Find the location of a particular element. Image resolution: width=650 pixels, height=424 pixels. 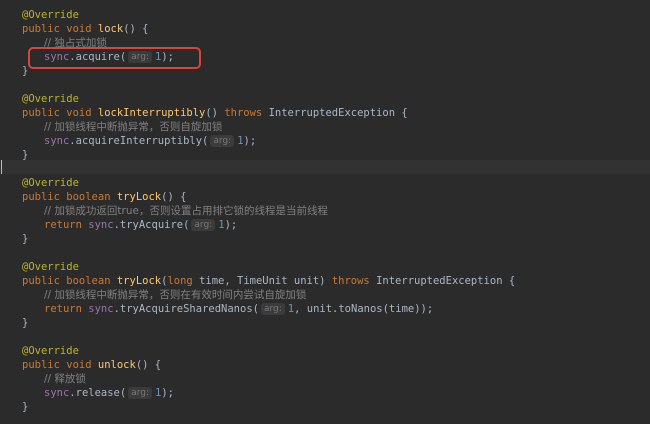

param-type-long: long is located at coordinates (180, 281).